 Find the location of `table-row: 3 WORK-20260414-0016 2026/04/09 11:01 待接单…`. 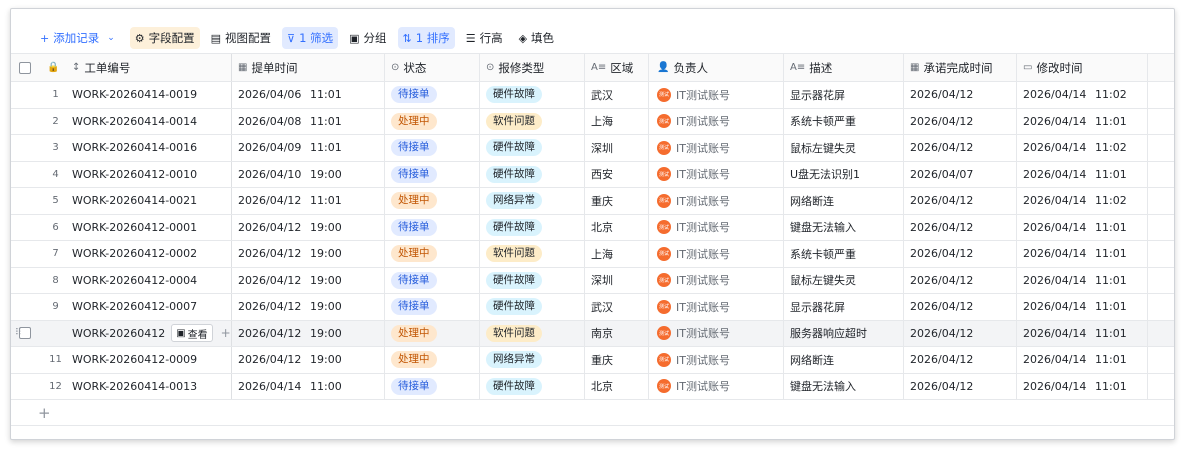

table-row: 3 WORK-20260414-0016 2026/04/09 11:01 待接单… is located at coordinates (592, 148).